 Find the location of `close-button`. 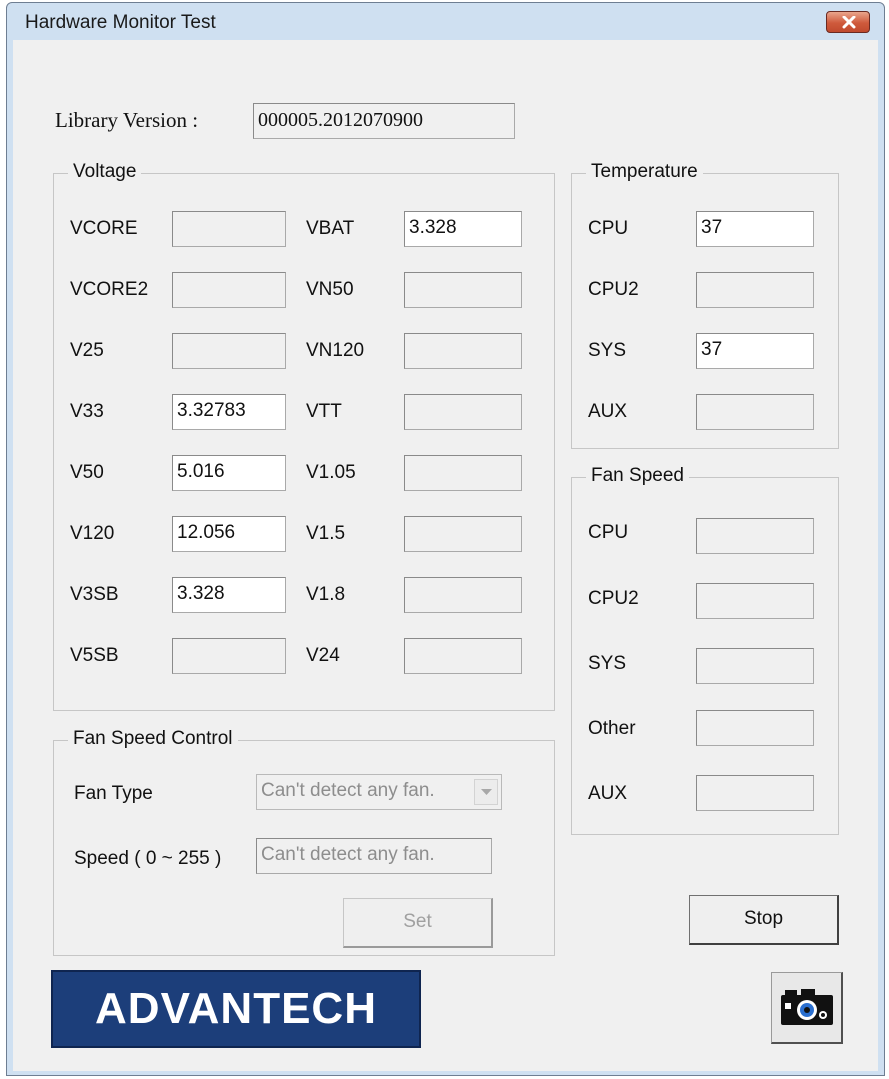

close-button is located at coordinates (848, 22).